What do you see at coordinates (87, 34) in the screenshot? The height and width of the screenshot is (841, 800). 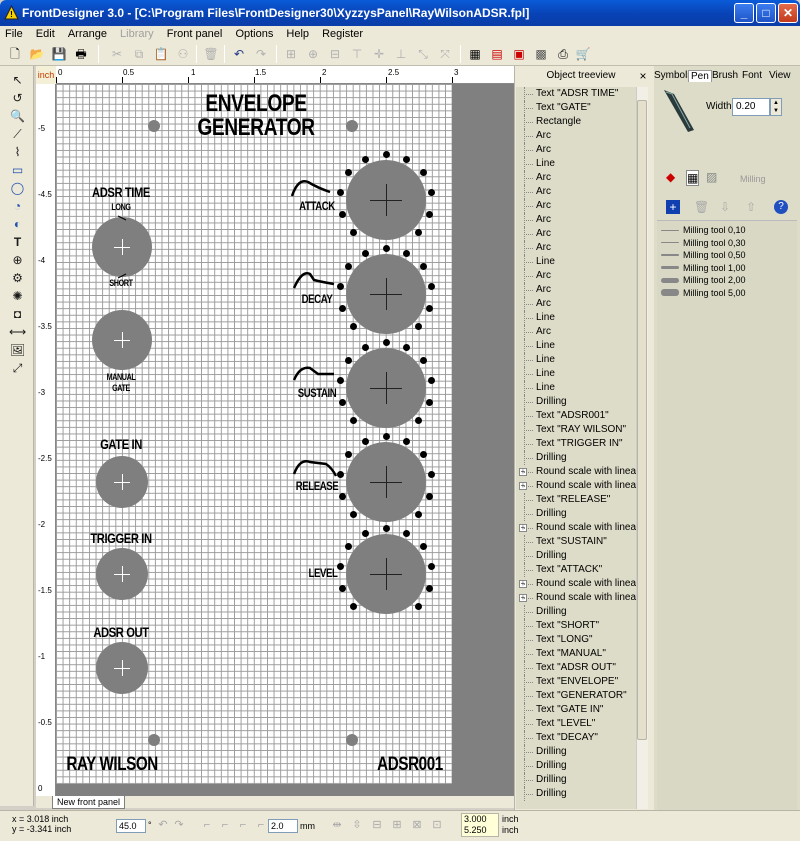 I see `menu-arrange: Arrange` at bounding box center [87, 34].